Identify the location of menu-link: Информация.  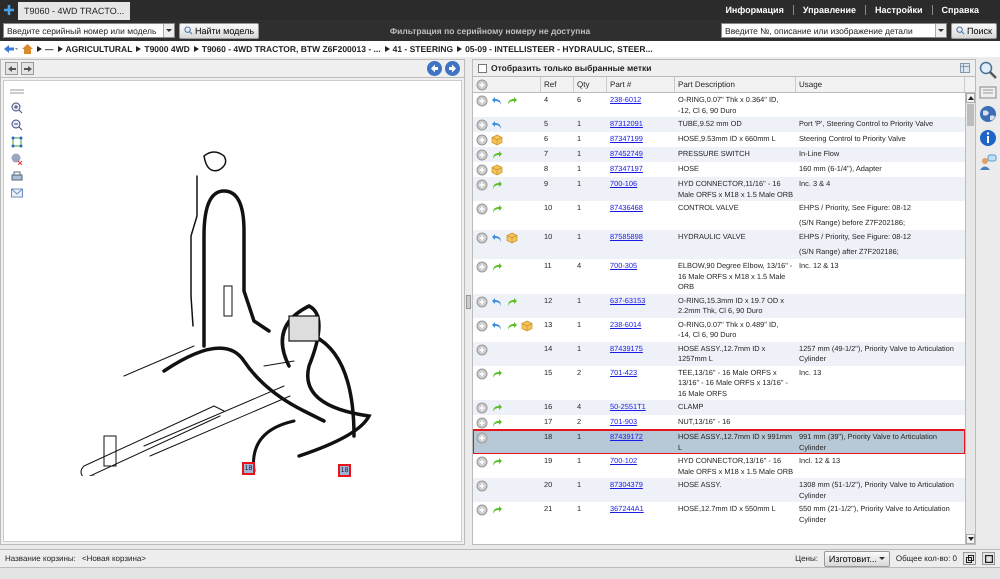
(754, 10).